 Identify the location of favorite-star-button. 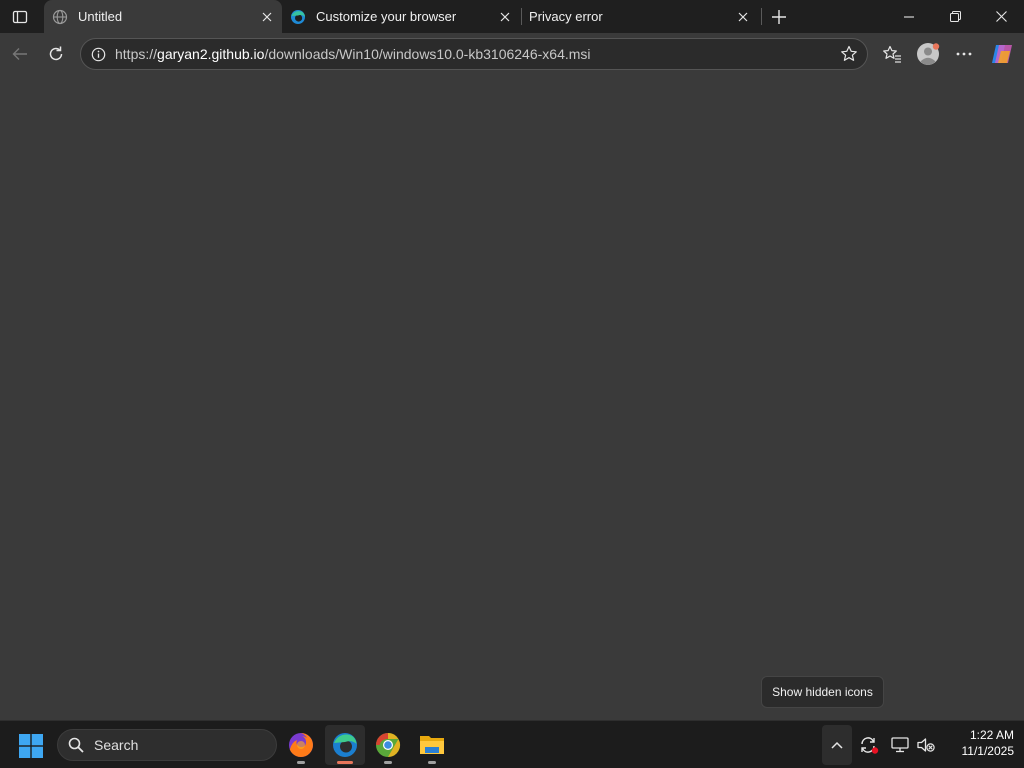
(849, 54).